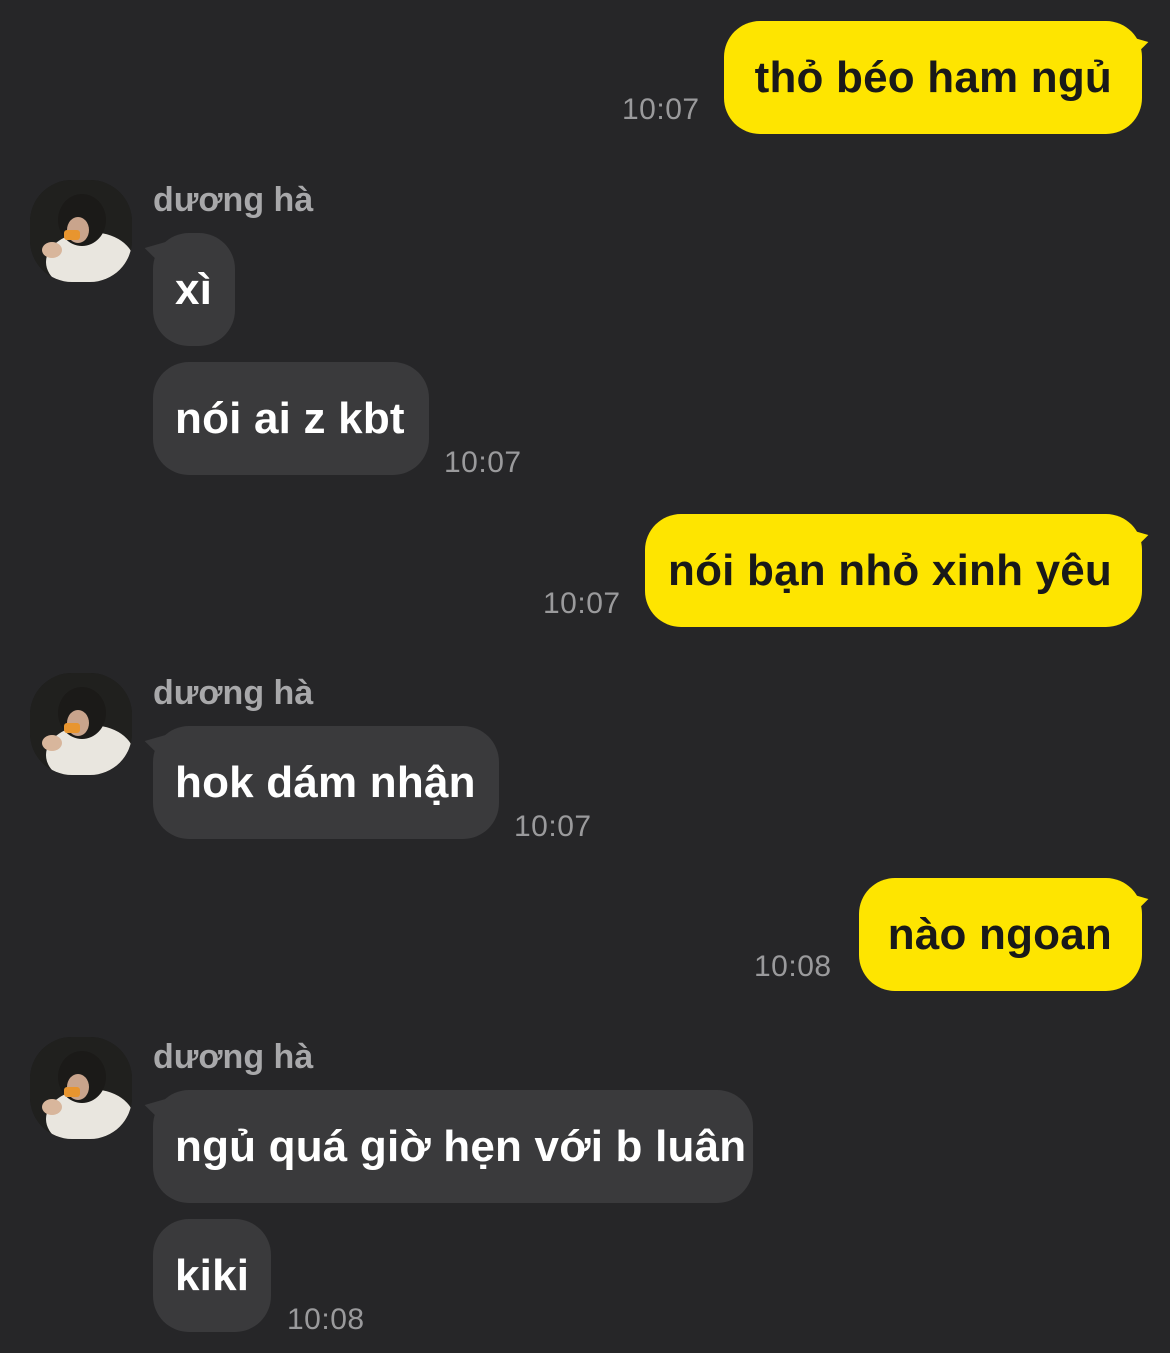 This screenshot has height=1353, width=1170. I want to click on outgoing-message: nói bạn nhỏ xinh yêu, so click(893, 570).